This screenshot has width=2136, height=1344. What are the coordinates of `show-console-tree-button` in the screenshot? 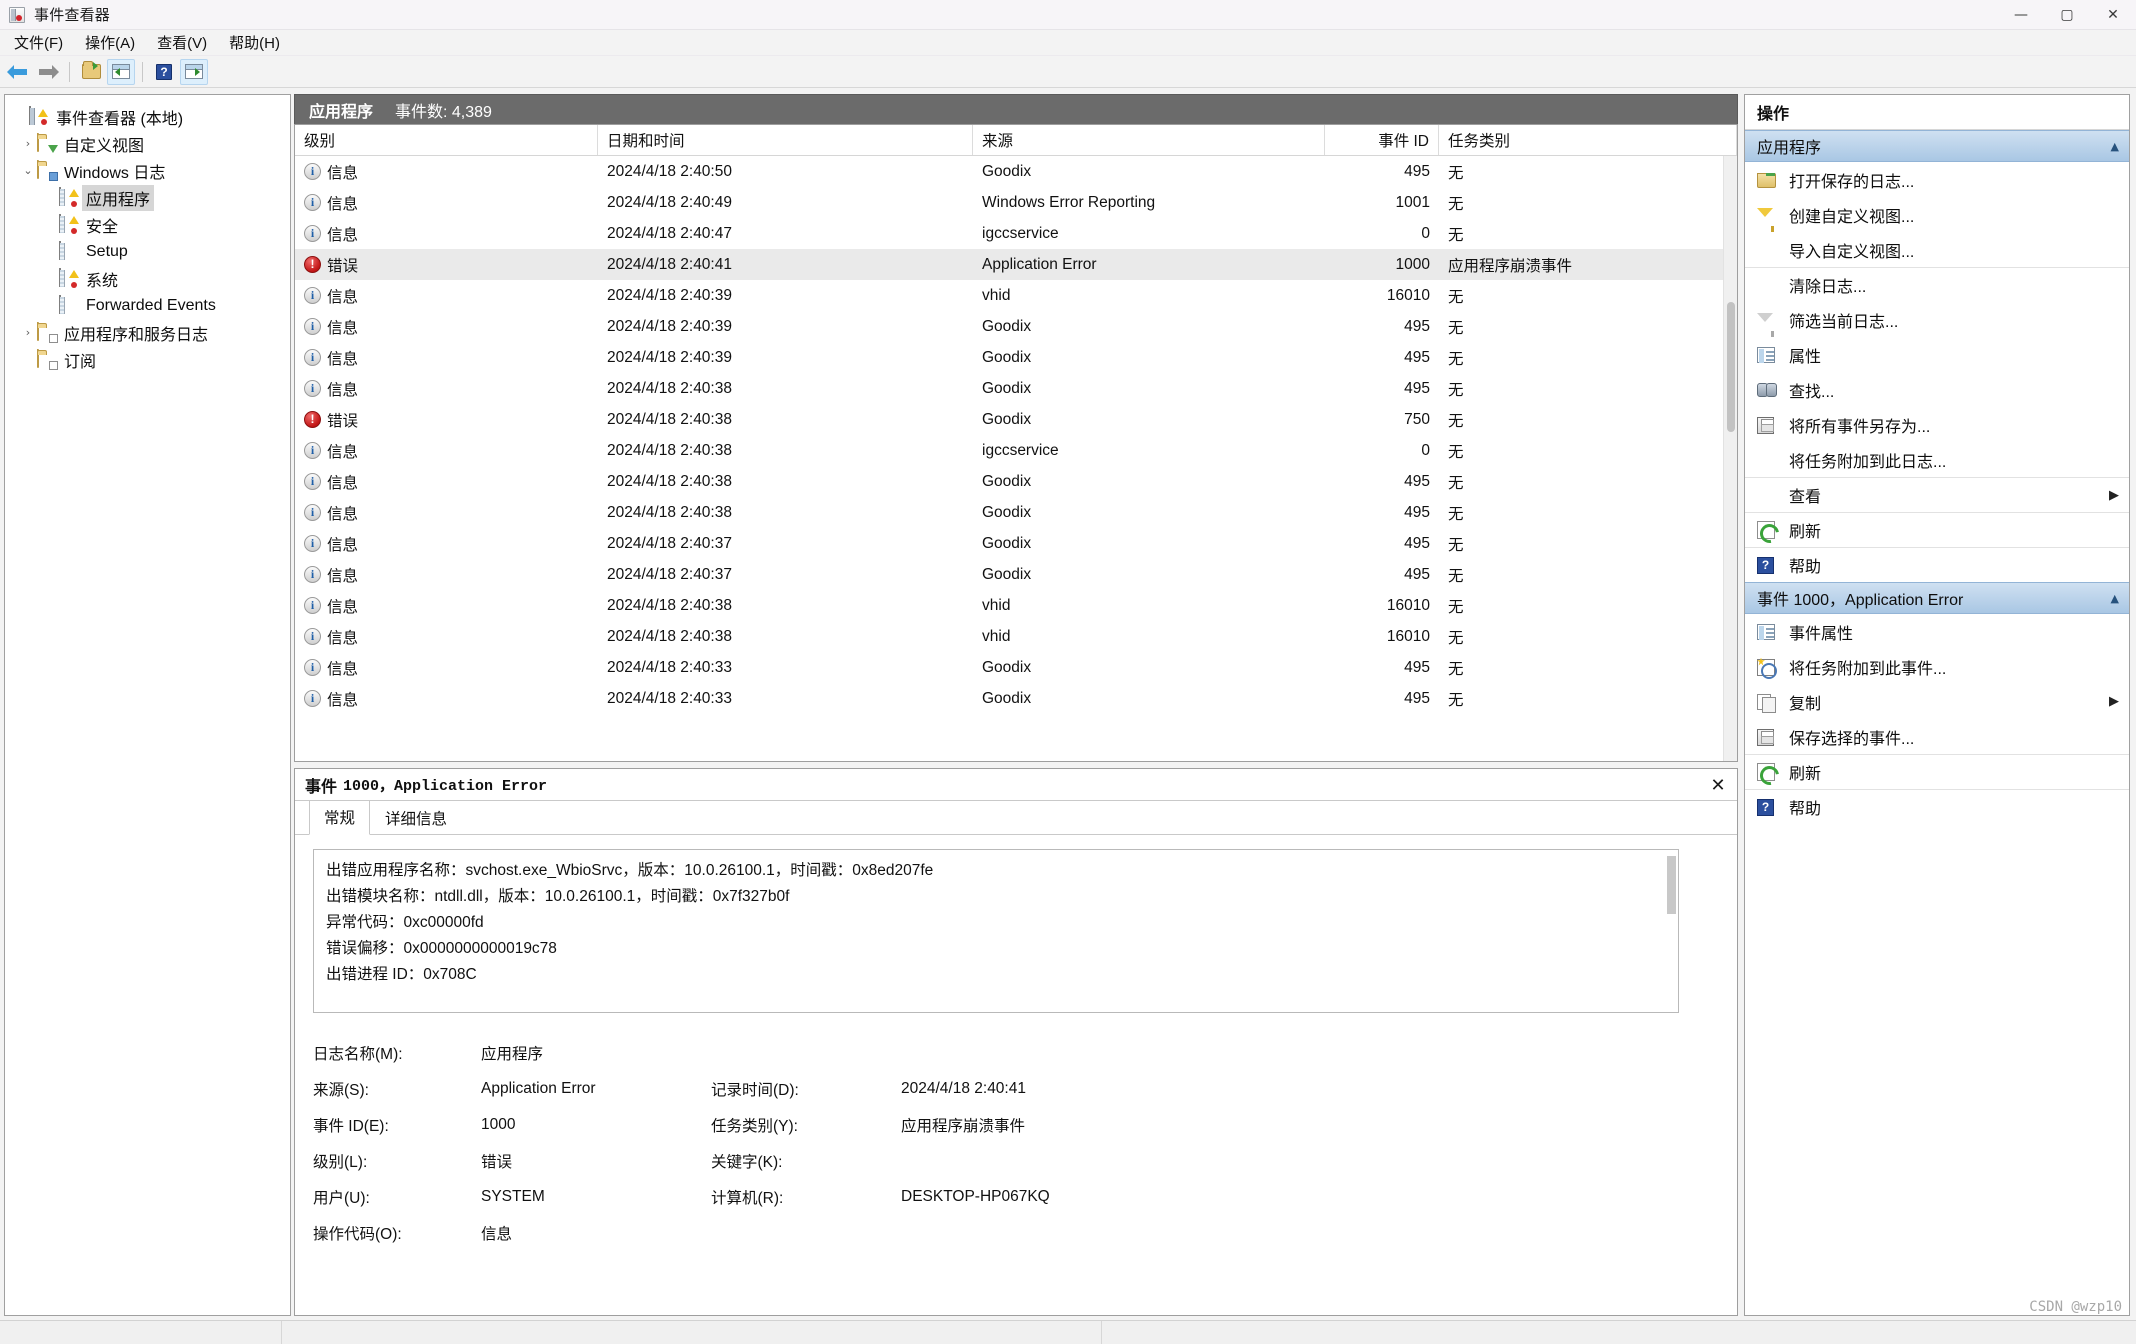 It's located at (121, 71).